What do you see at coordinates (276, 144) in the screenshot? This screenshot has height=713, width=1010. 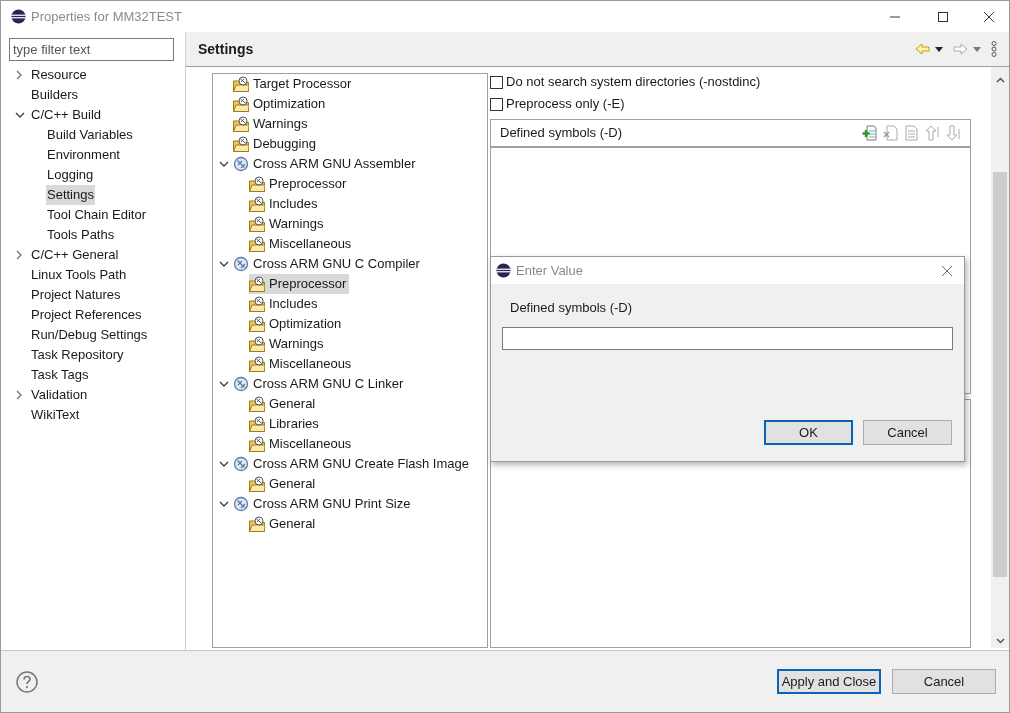 I see `tree-item: Debugging` at bounding box center [276, 144].